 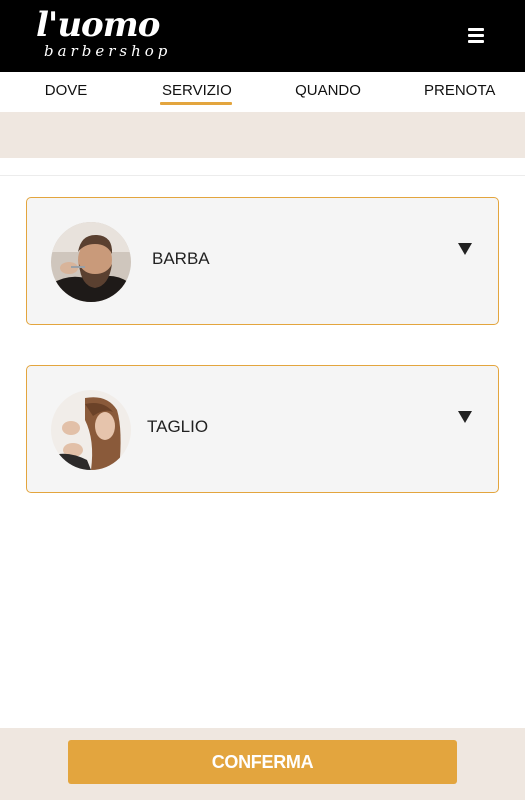 I want to click on service-label: TAGLIO, so click(x=178, y=426).